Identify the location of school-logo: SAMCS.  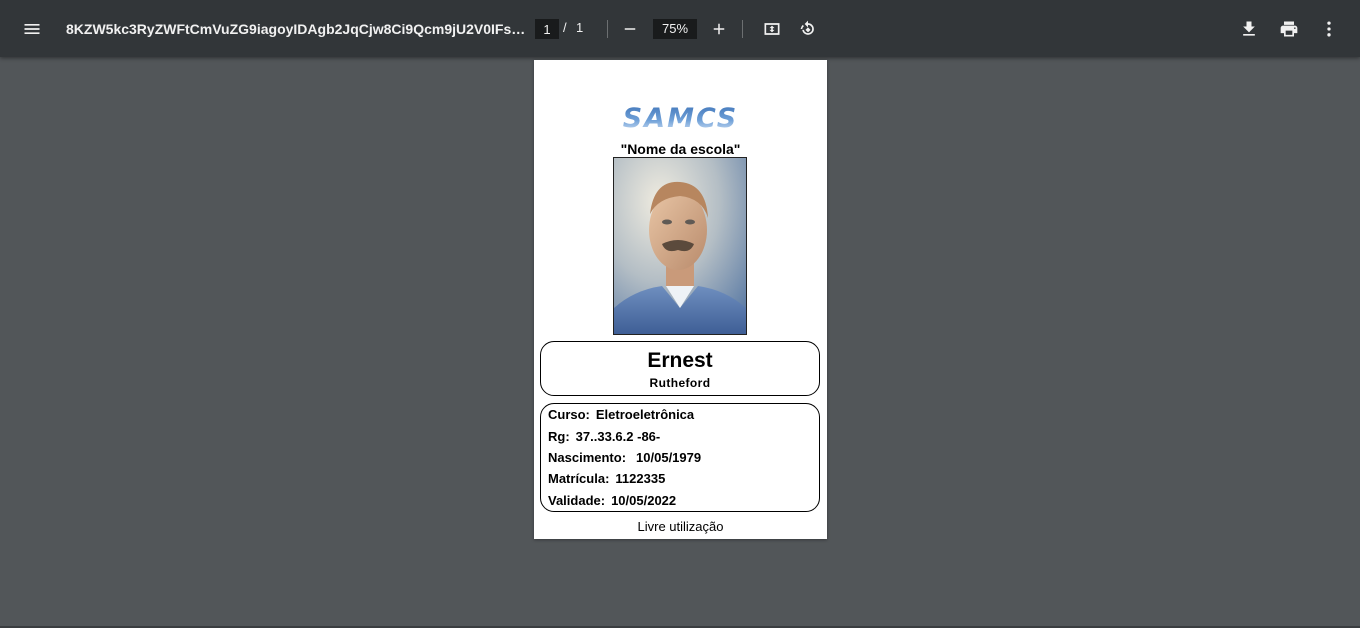
(680, 119).